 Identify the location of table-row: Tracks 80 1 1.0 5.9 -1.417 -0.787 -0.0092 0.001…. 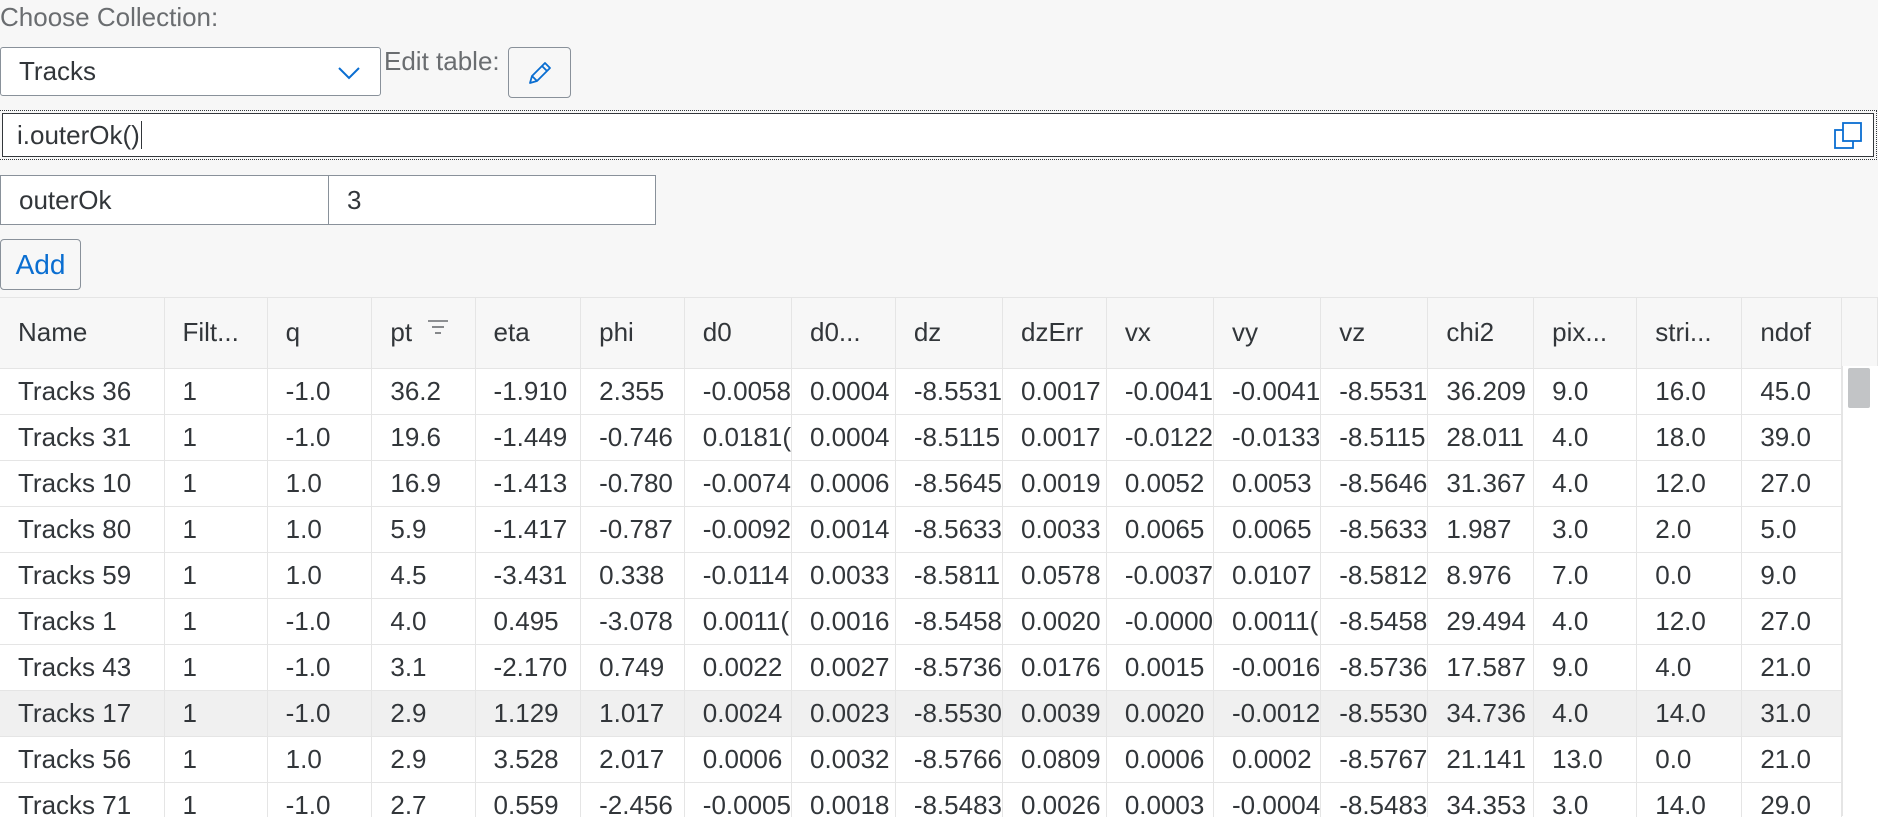
(939, 529).